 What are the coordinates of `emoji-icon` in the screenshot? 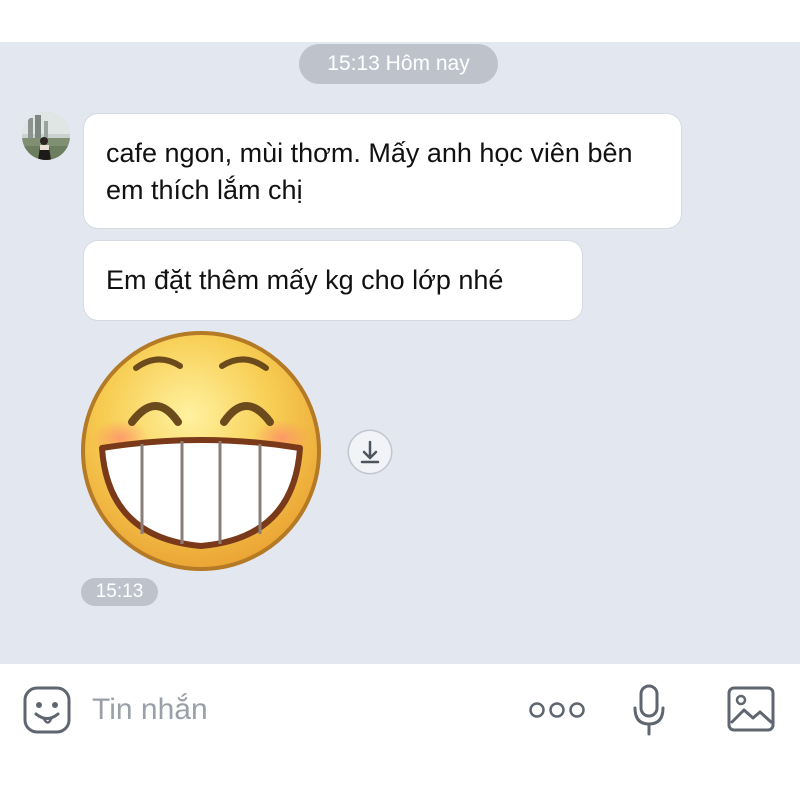 It's located at (47, 710).